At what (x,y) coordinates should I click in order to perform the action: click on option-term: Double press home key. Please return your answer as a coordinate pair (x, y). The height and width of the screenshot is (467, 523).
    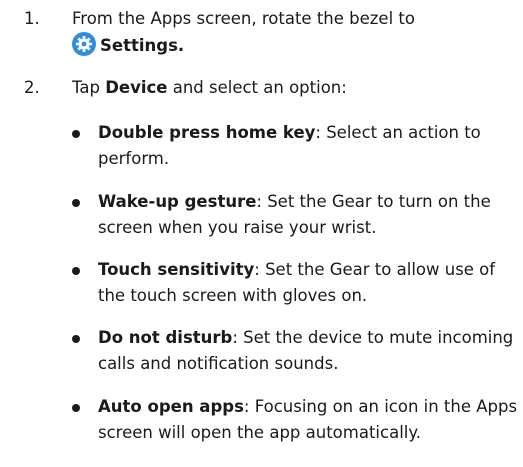
    Looking at the image, I should click on (207, 132).